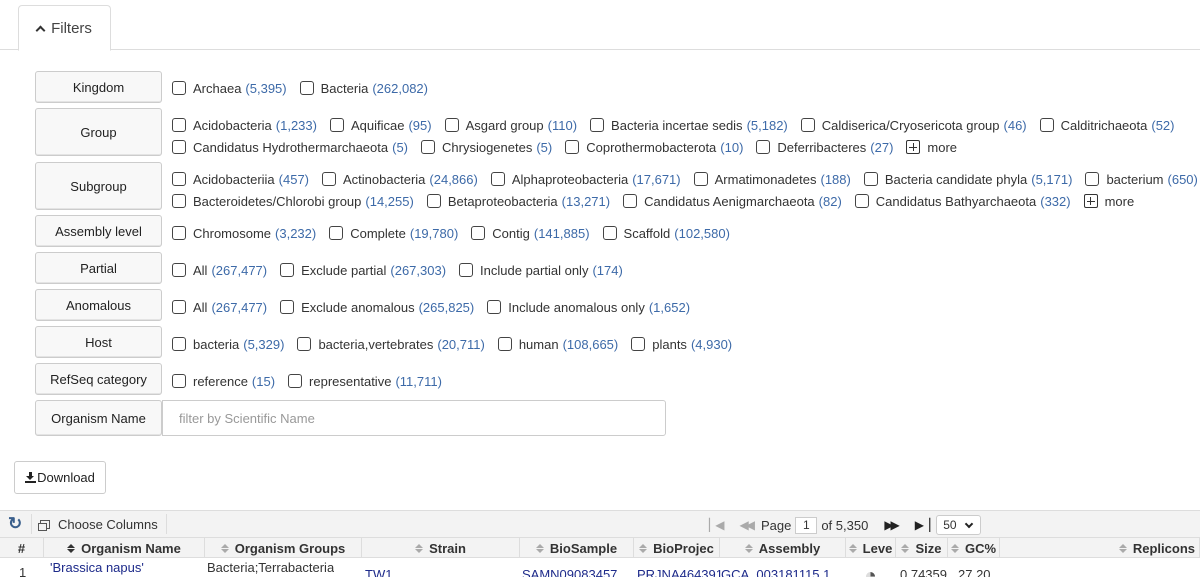 The width and height of the screenshot is (1200, 577). What do you see at coordinates (588, 307) in the screenshot?
I see `filter-option: Include anomalous only (1,652)` at bounding box center [588, 307].